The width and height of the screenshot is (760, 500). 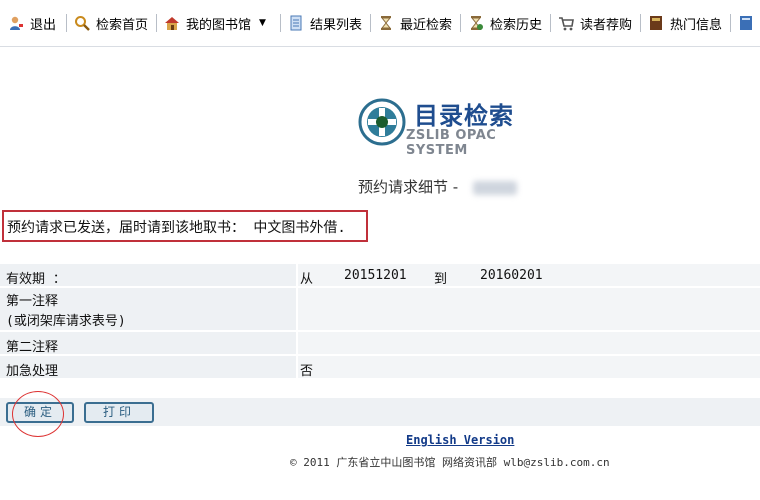 What do you see at coordinates (516, 25) in the screenshot?
I see `toolbar-search-history-label: 检索历史` at bounding box center [516, 25].